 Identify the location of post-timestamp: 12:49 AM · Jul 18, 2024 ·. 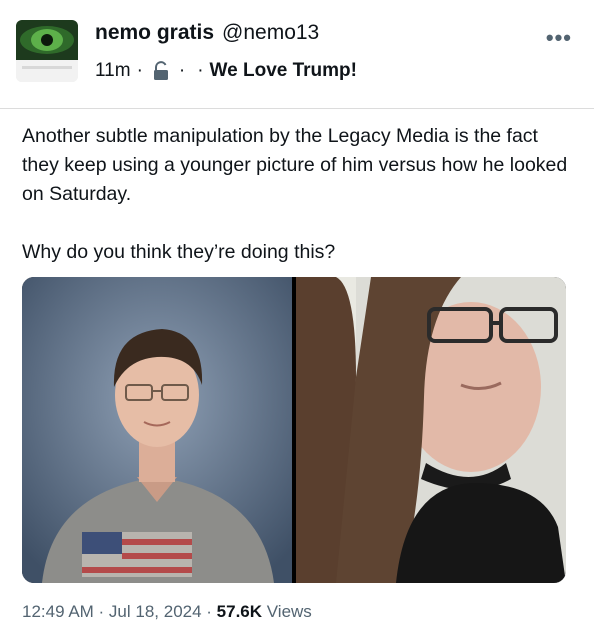
(119, 611).